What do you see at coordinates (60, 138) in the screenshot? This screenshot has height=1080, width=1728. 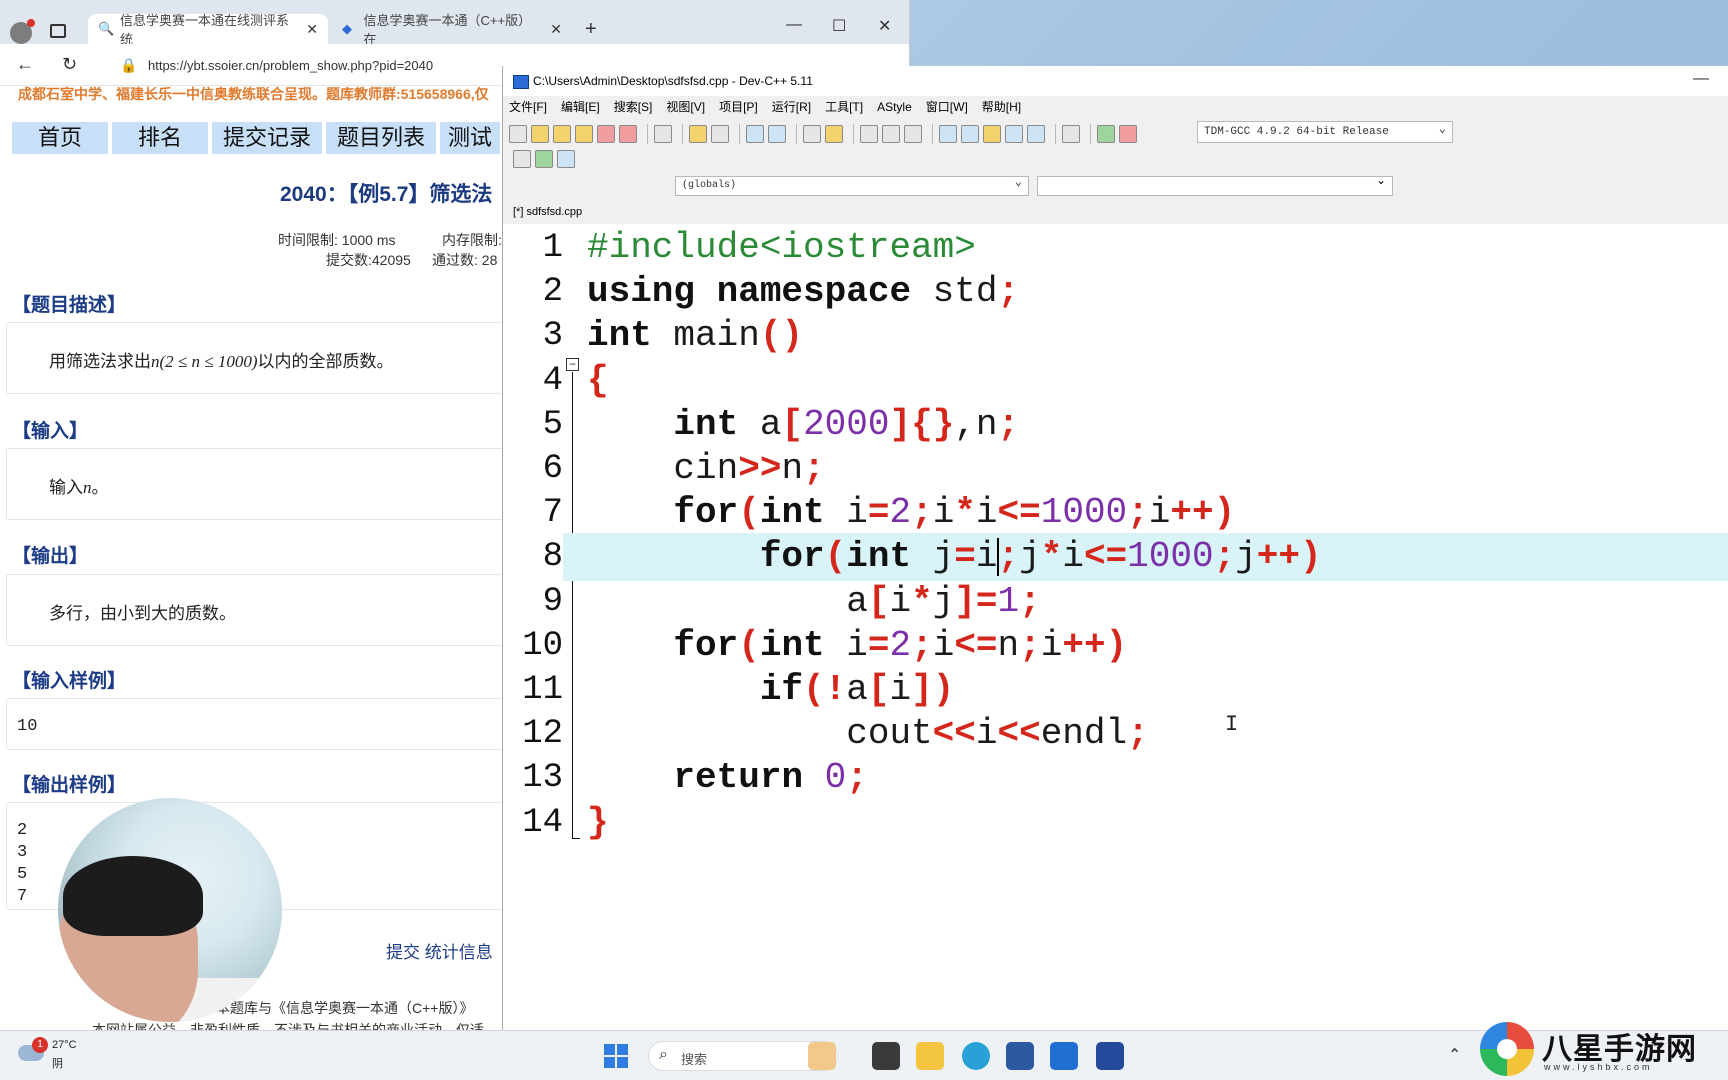 I see `nav-home: 首页` at bounding box center [60, 138].